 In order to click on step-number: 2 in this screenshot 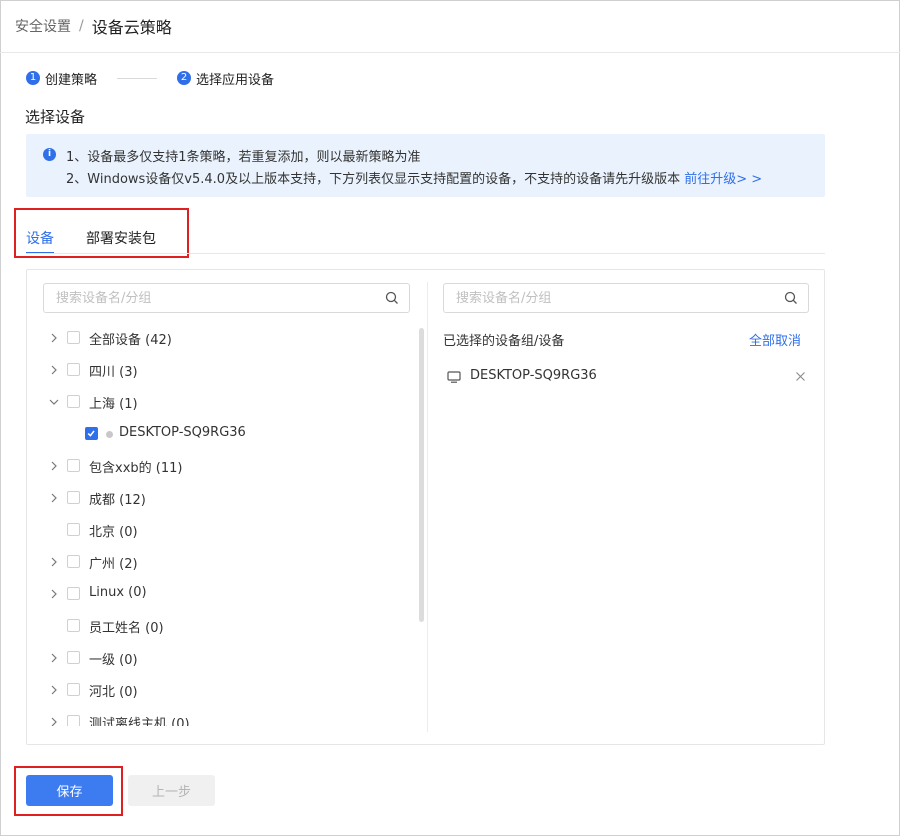, I will do `click(184, 78)`.